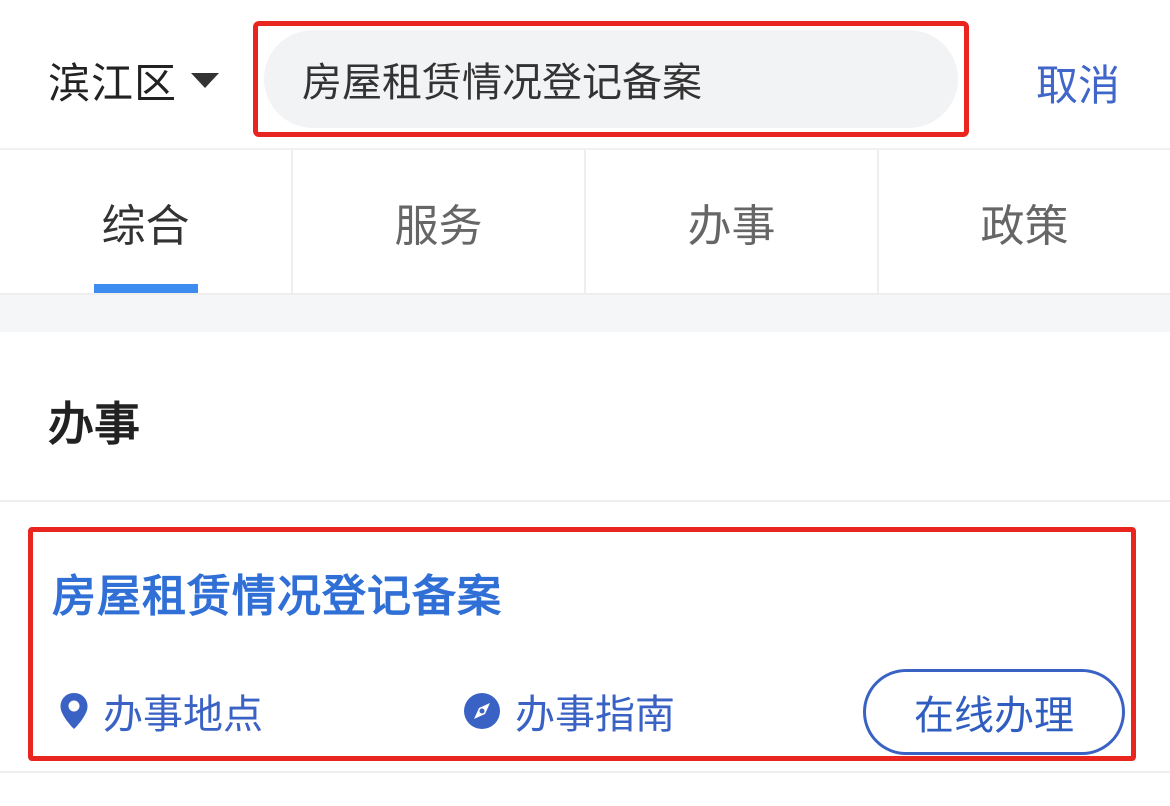 This screenshot has width=1170, height=806. What do you see at coordinates (113, 83) in the screenshot?
I see `region-label: 滨江区` at bounding box center [113, 83].